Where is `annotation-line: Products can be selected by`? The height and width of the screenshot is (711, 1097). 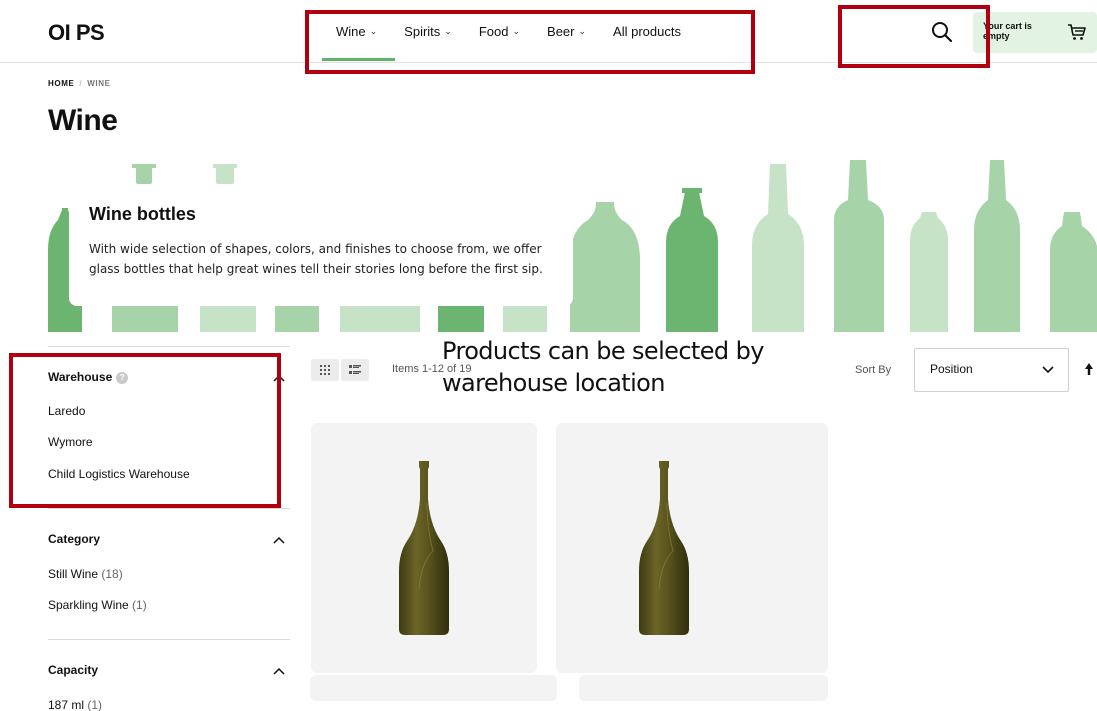
annotation-line: Products can be selected by is located at coordinates (603, 351).